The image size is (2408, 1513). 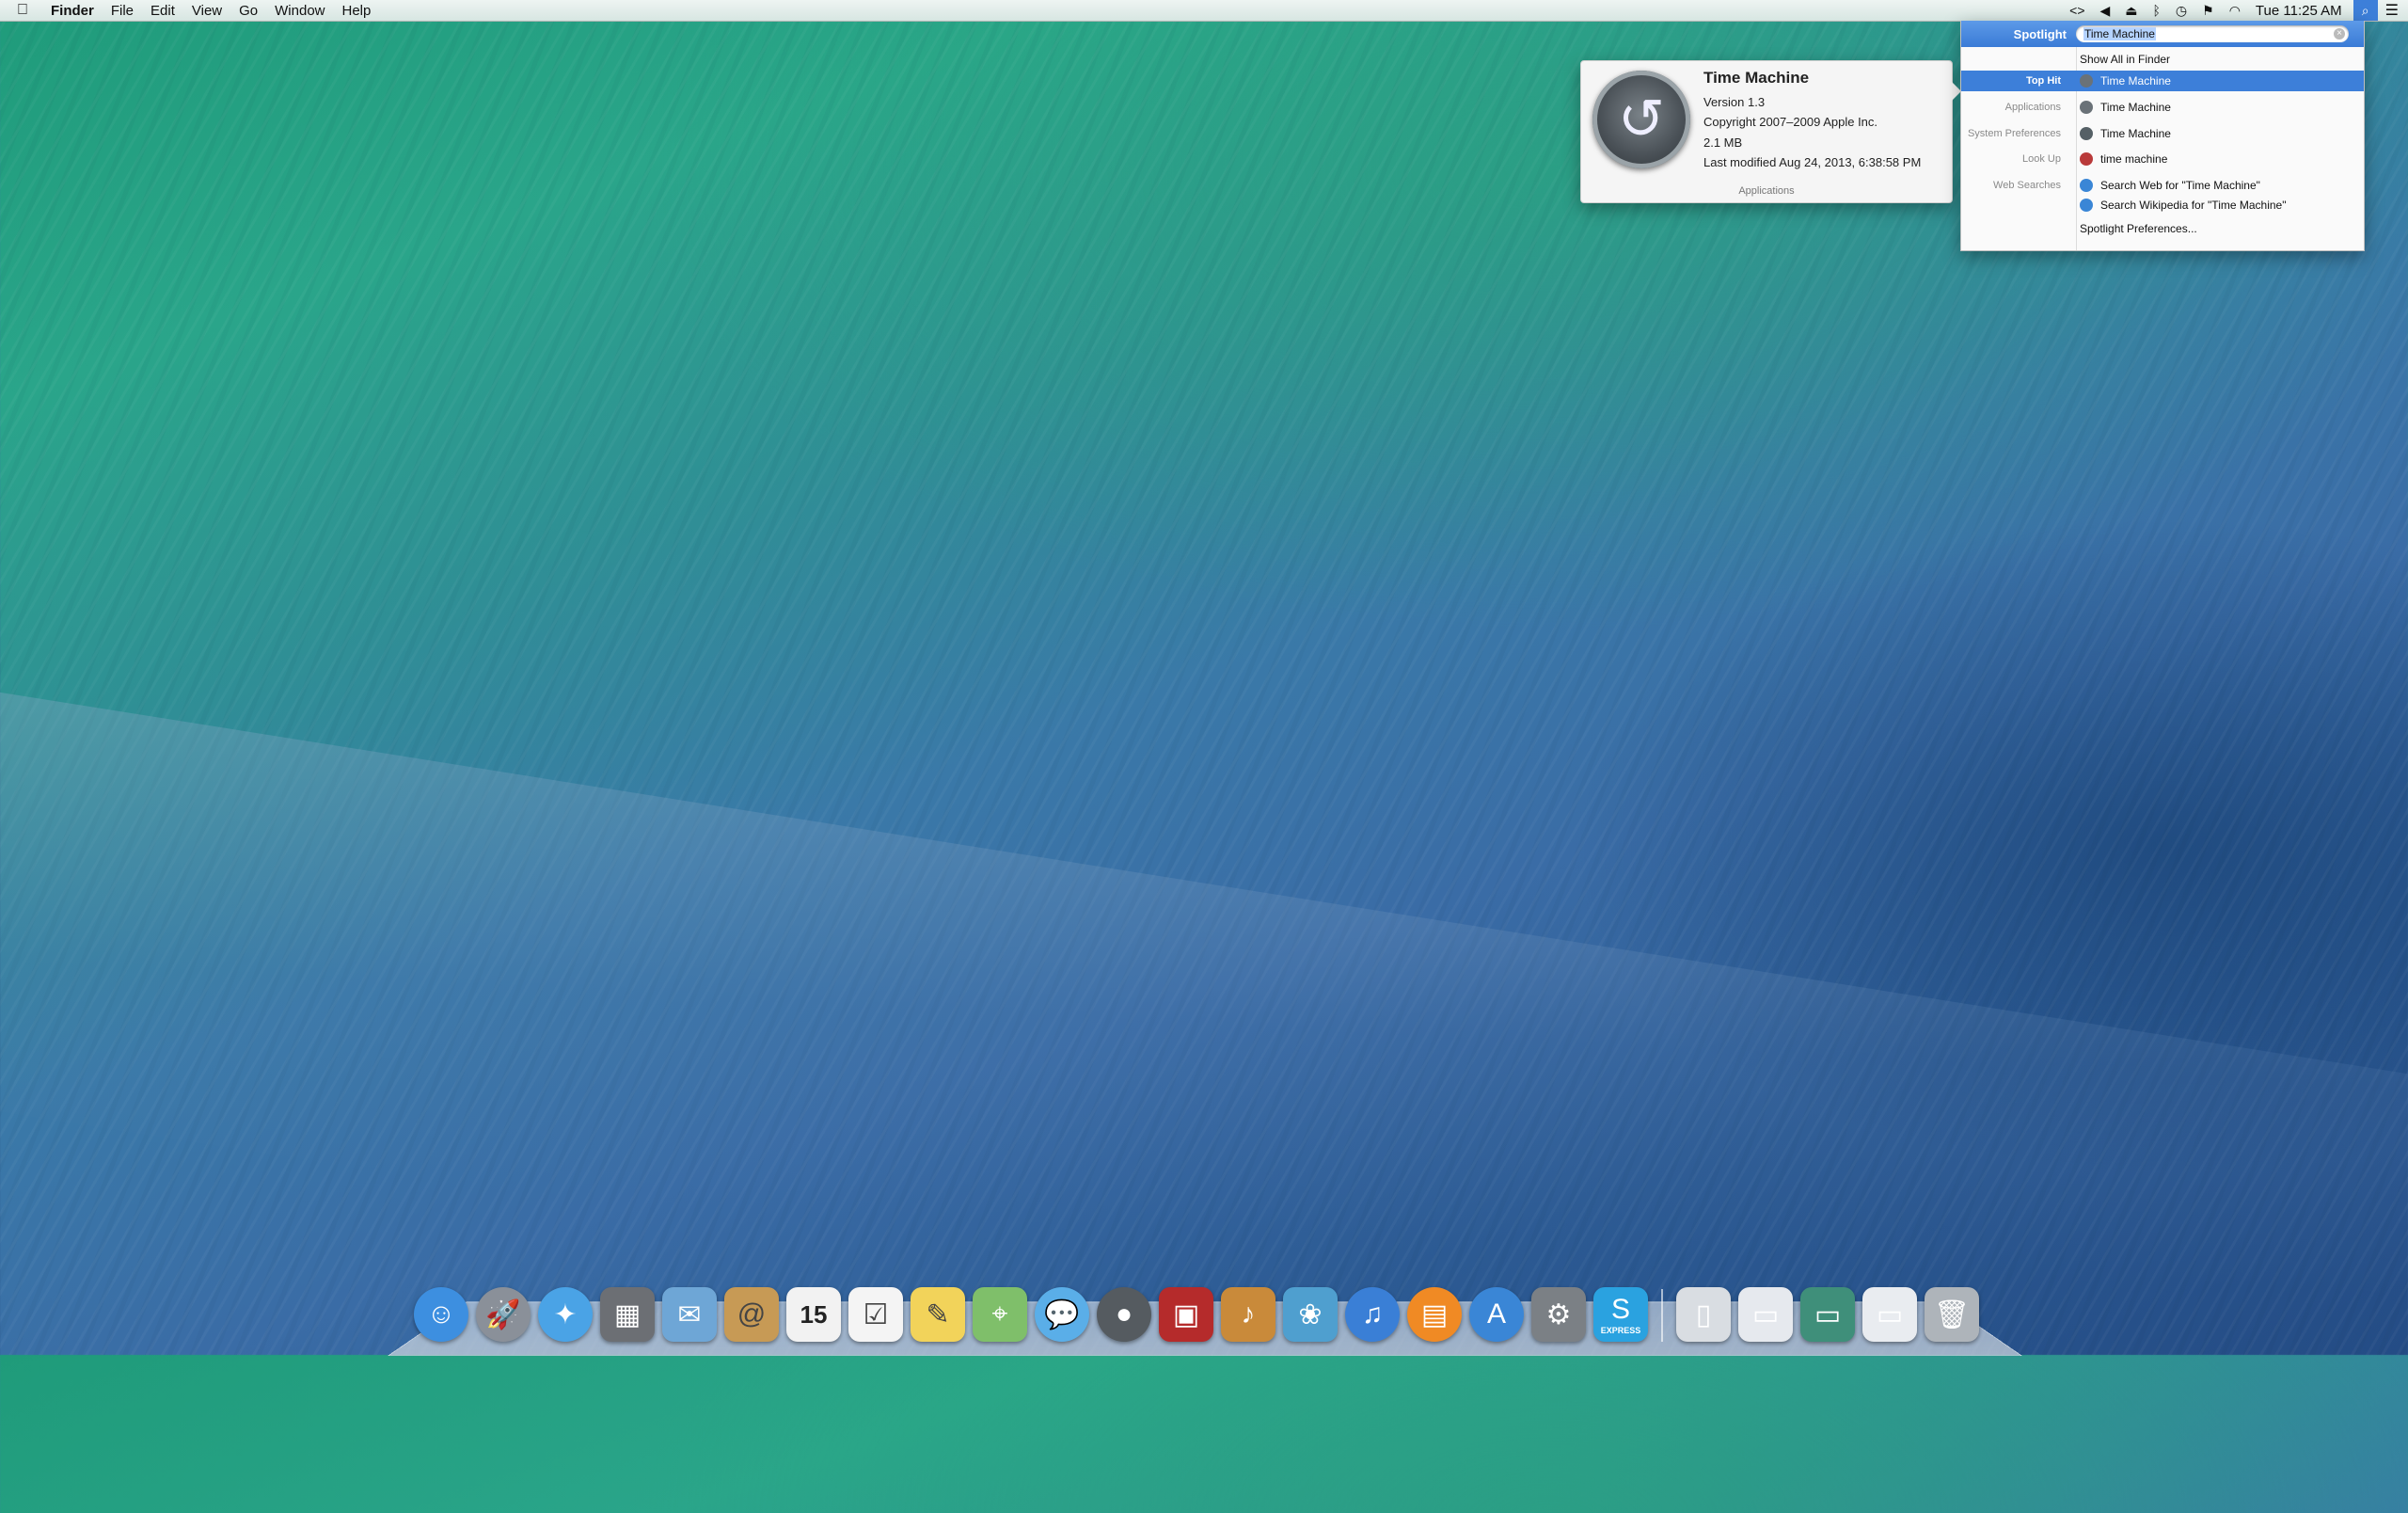 What do you see at coordinates (1662, 1315) in the screenshot?
I see `dock-divider` at bounding box center [1662, 1315].